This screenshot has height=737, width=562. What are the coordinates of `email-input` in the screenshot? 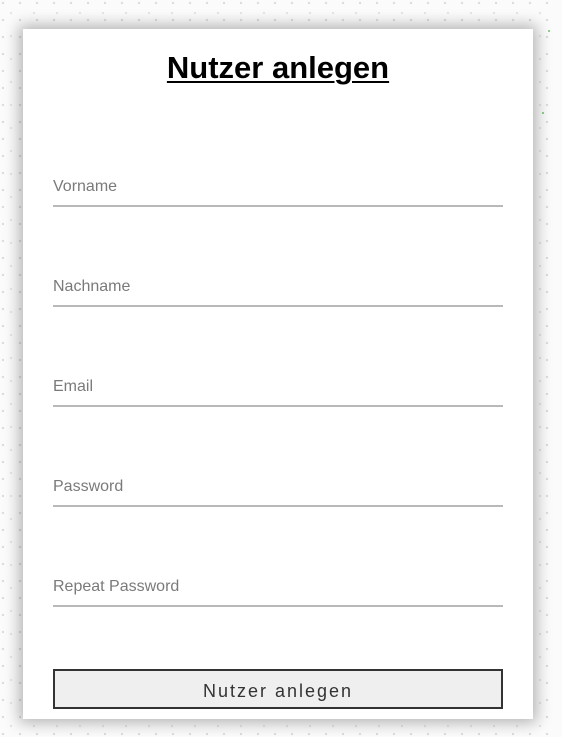 It's located at (278, 388).